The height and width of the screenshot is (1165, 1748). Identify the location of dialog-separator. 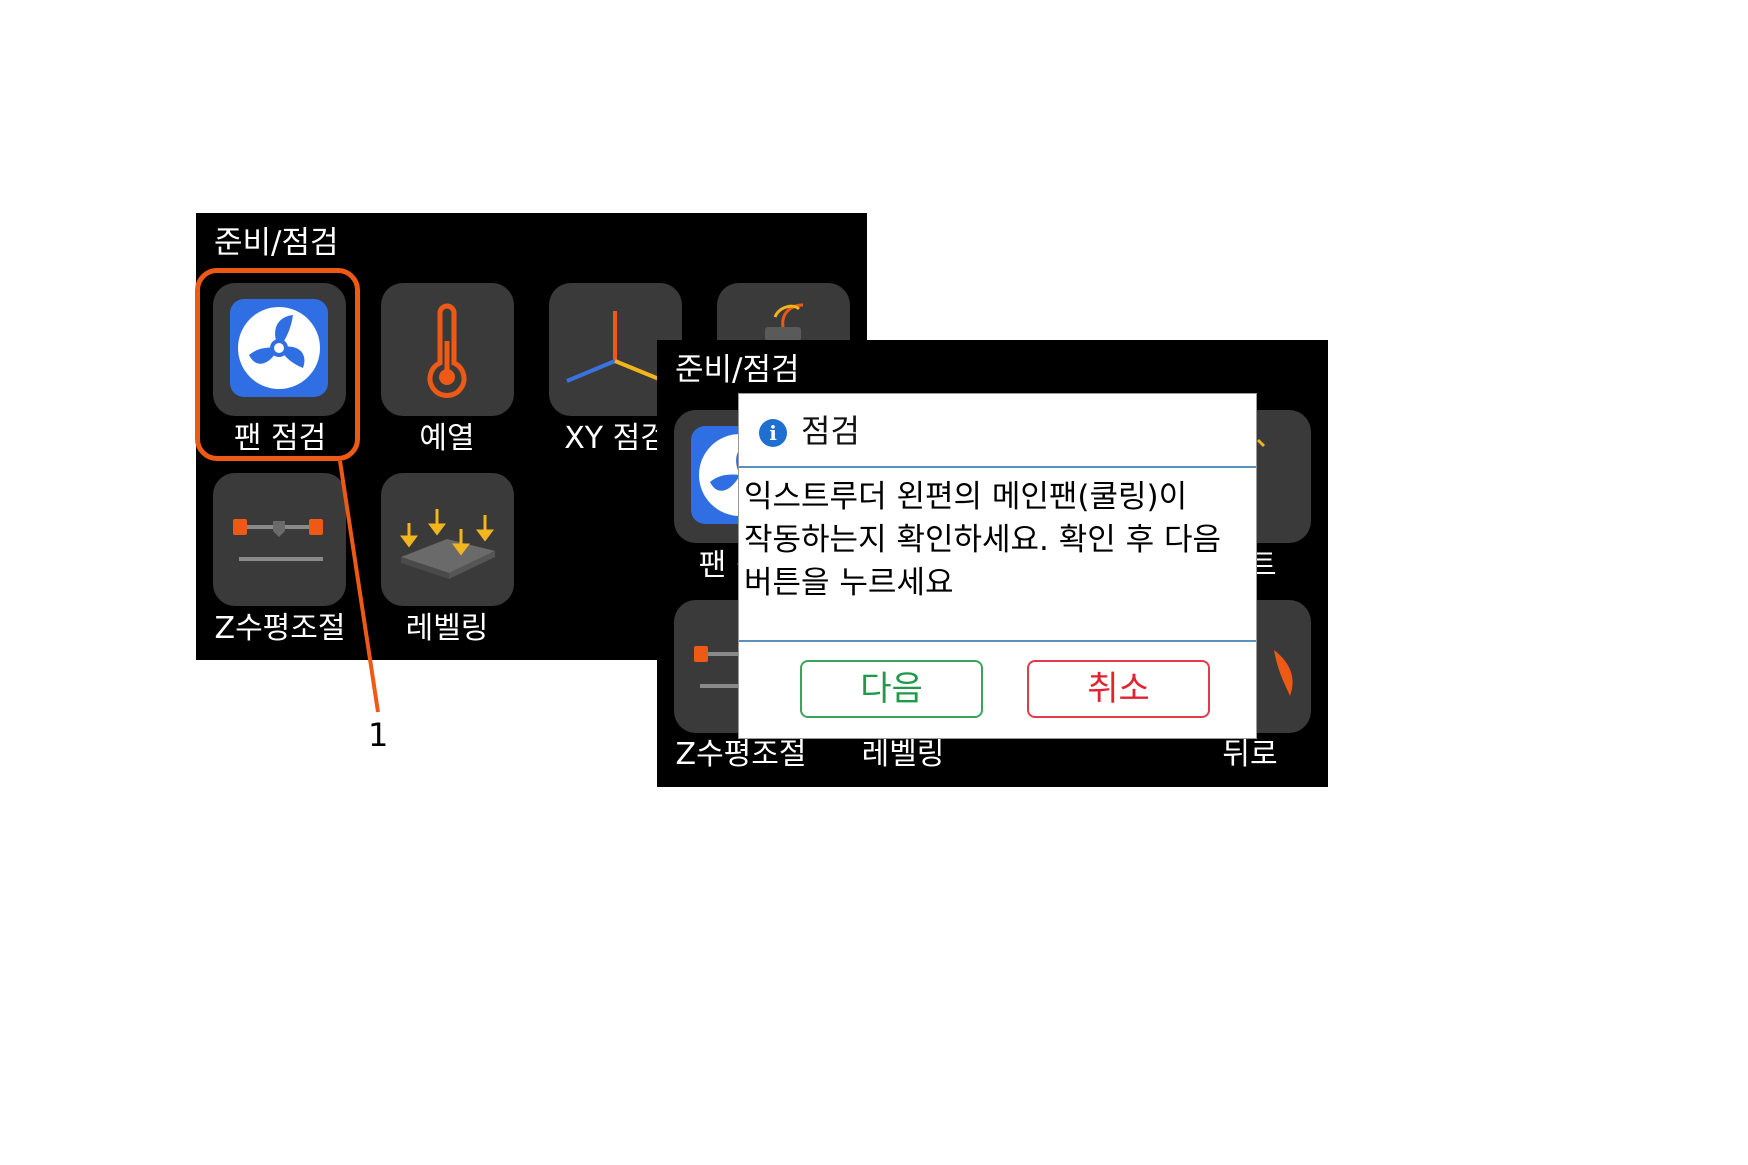
(997, 641).